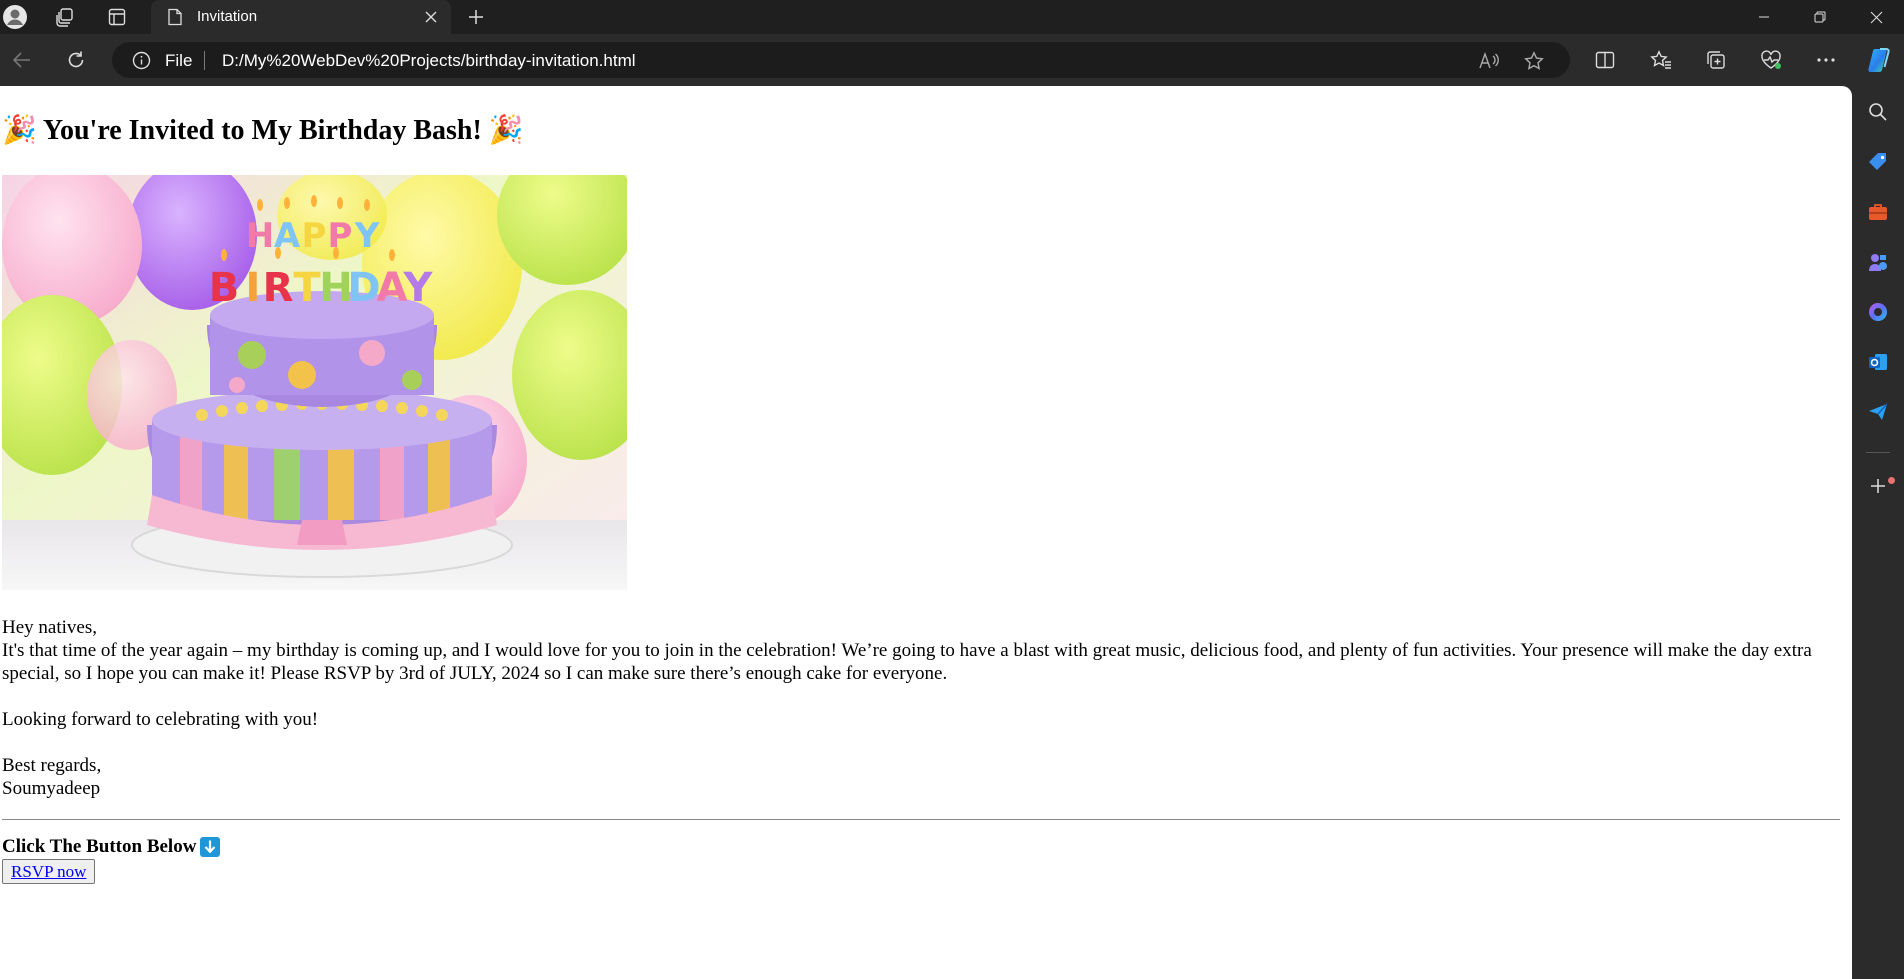 The width and height of the screenshot is (1904, 979). What do you see at coordinates (1878, 452) in the screenshot?
I see `sidebar-divider` at bounding box center [1878, 452].